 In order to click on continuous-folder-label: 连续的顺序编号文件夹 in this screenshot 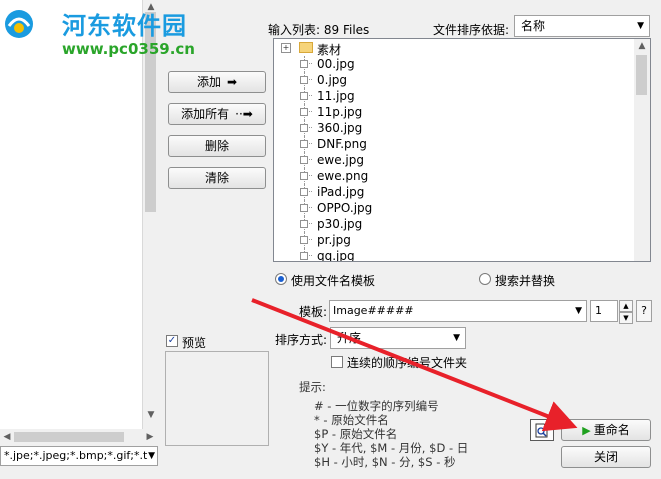, I will do `click(407, 362)`.